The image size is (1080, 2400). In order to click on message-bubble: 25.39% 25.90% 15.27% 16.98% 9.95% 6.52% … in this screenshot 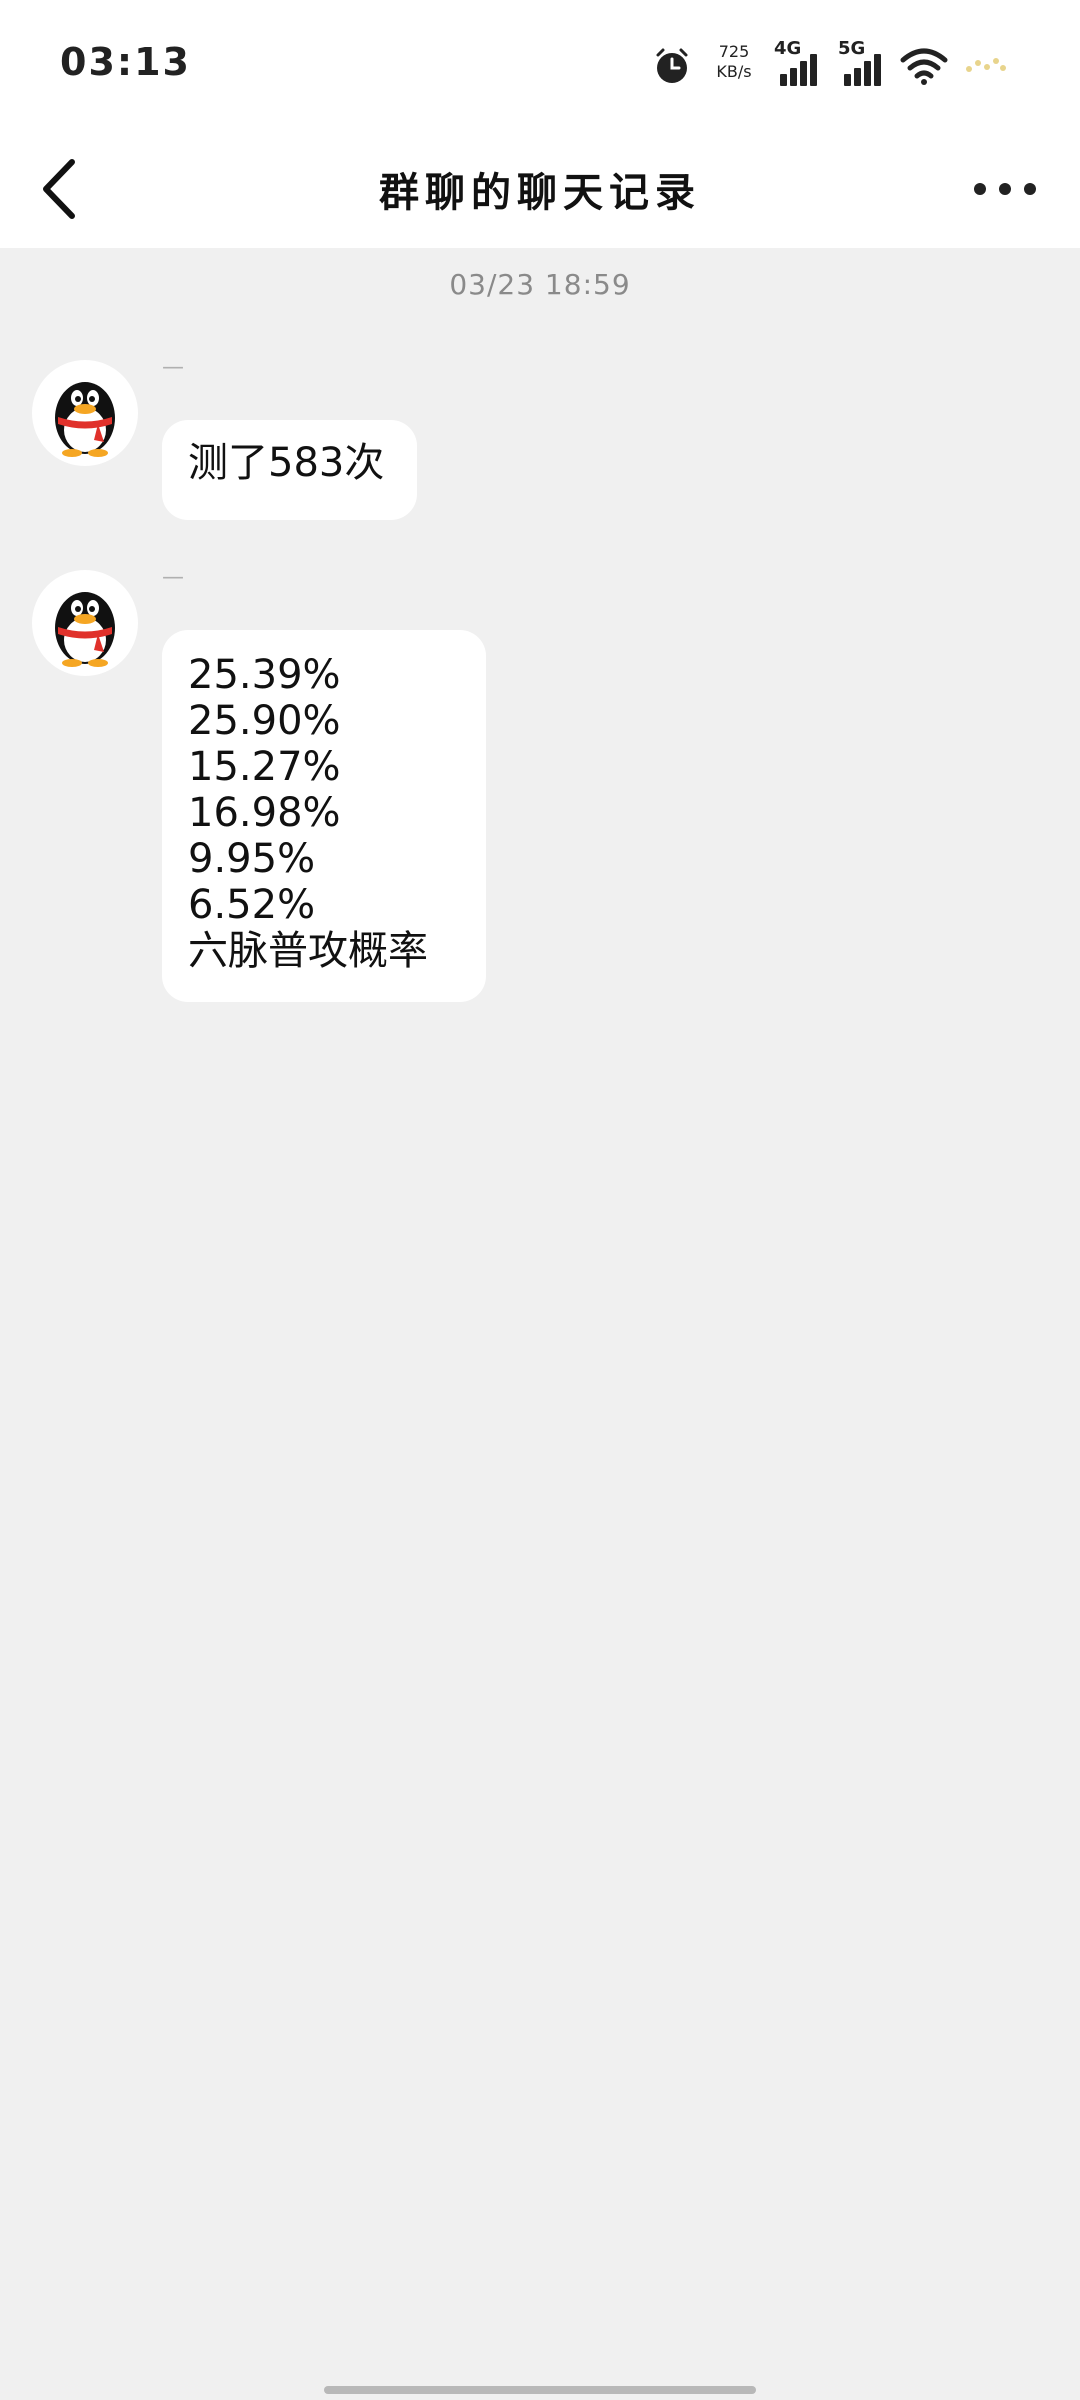, I will do `click(324, 816)`.